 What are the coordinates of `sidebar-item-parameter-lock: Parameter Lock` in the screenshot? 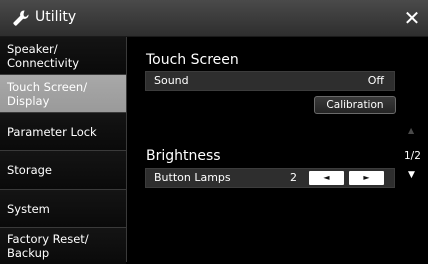 It's located at (63, 132).